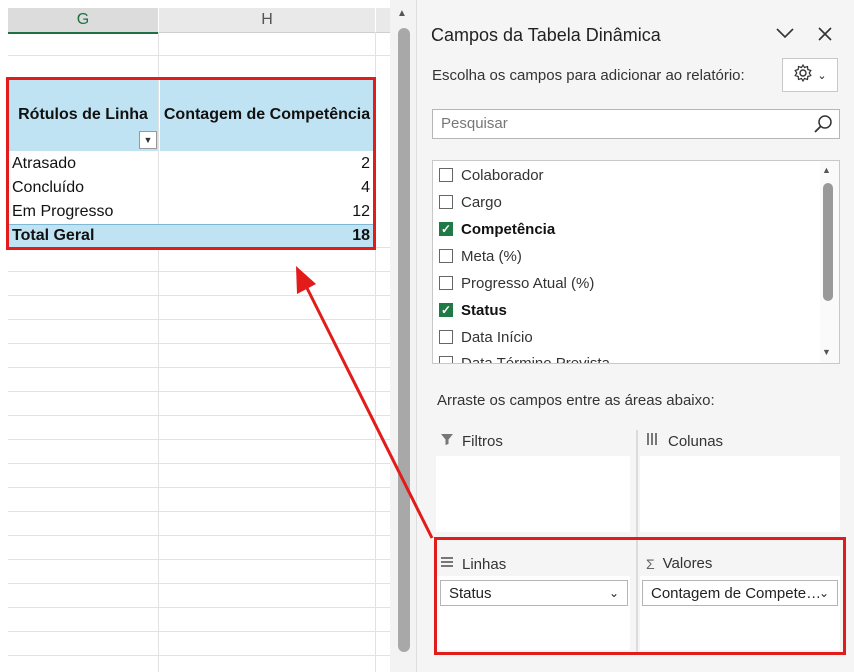 This screenshot has height=672, width=854. Describe the element at coordinates (369, 412) in the screenshot. I see `arrow-line` at that location.